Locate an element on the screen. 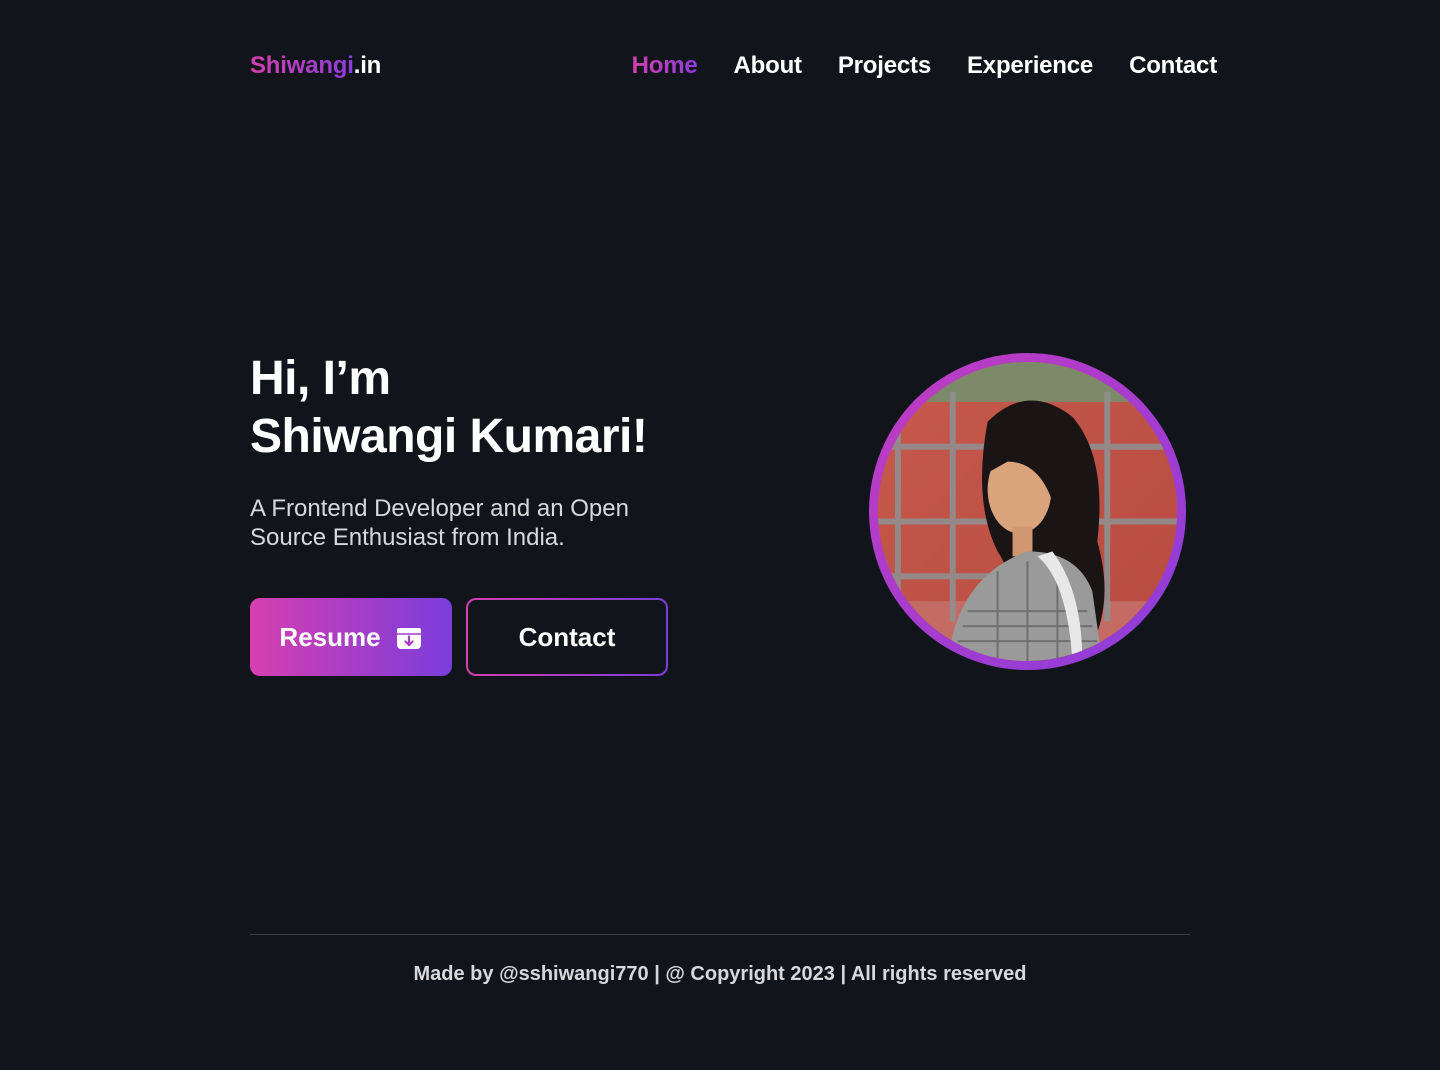 The image size is (1440, 1070). nav-contact: Contact is located at coordinates (1173, 66).